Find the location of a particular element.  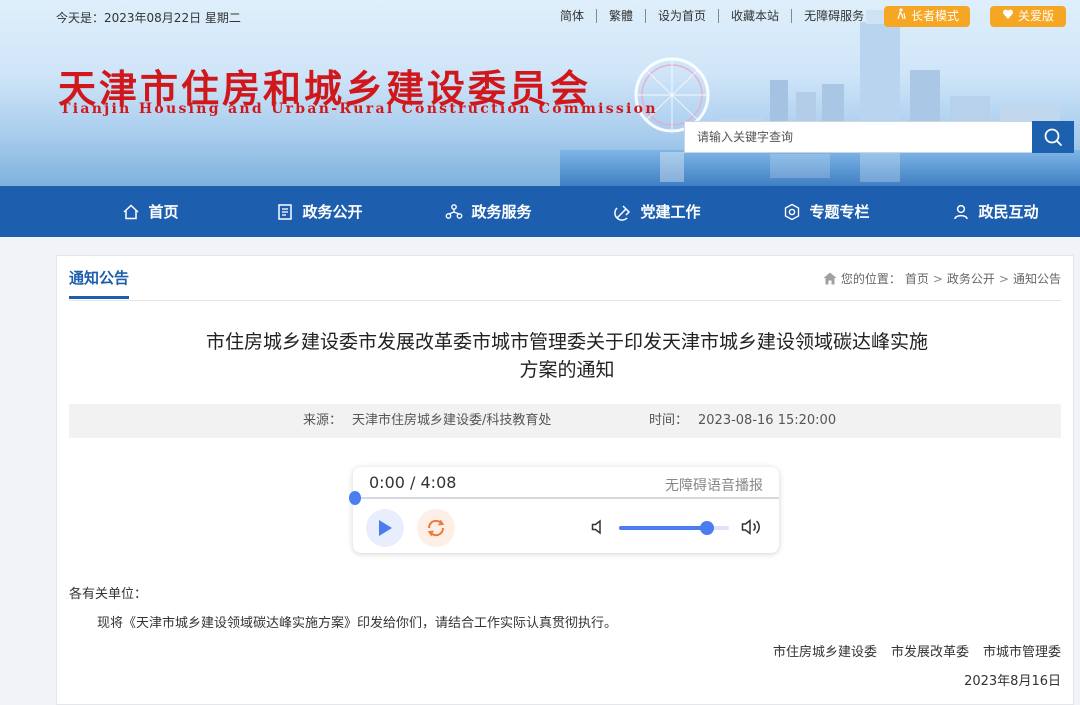

main-nav: 首页 政务公开 政务服务 党建工作 专题专栏 政民互动 is located at coordinates (540, 211).